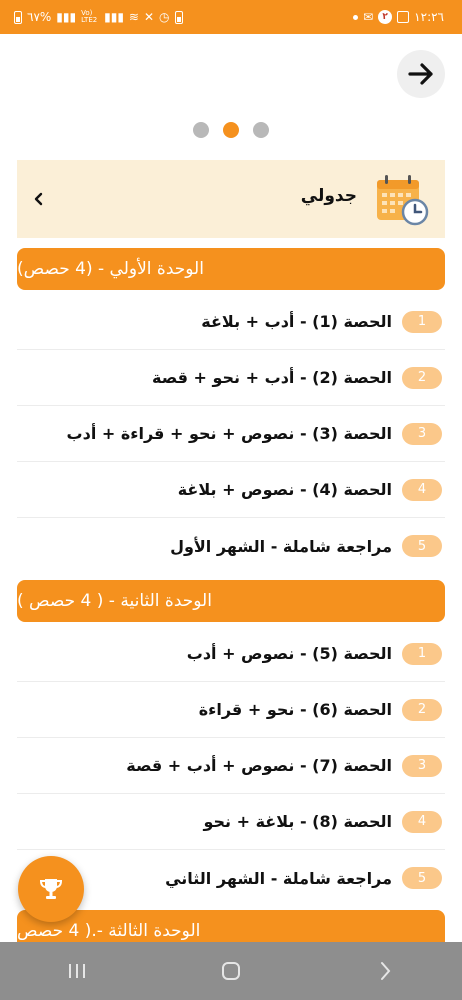  What do you see at coordinates (164, 17) in the screenshot?
I see `alarm-icon: ◷` at bounding box center [164, 17].